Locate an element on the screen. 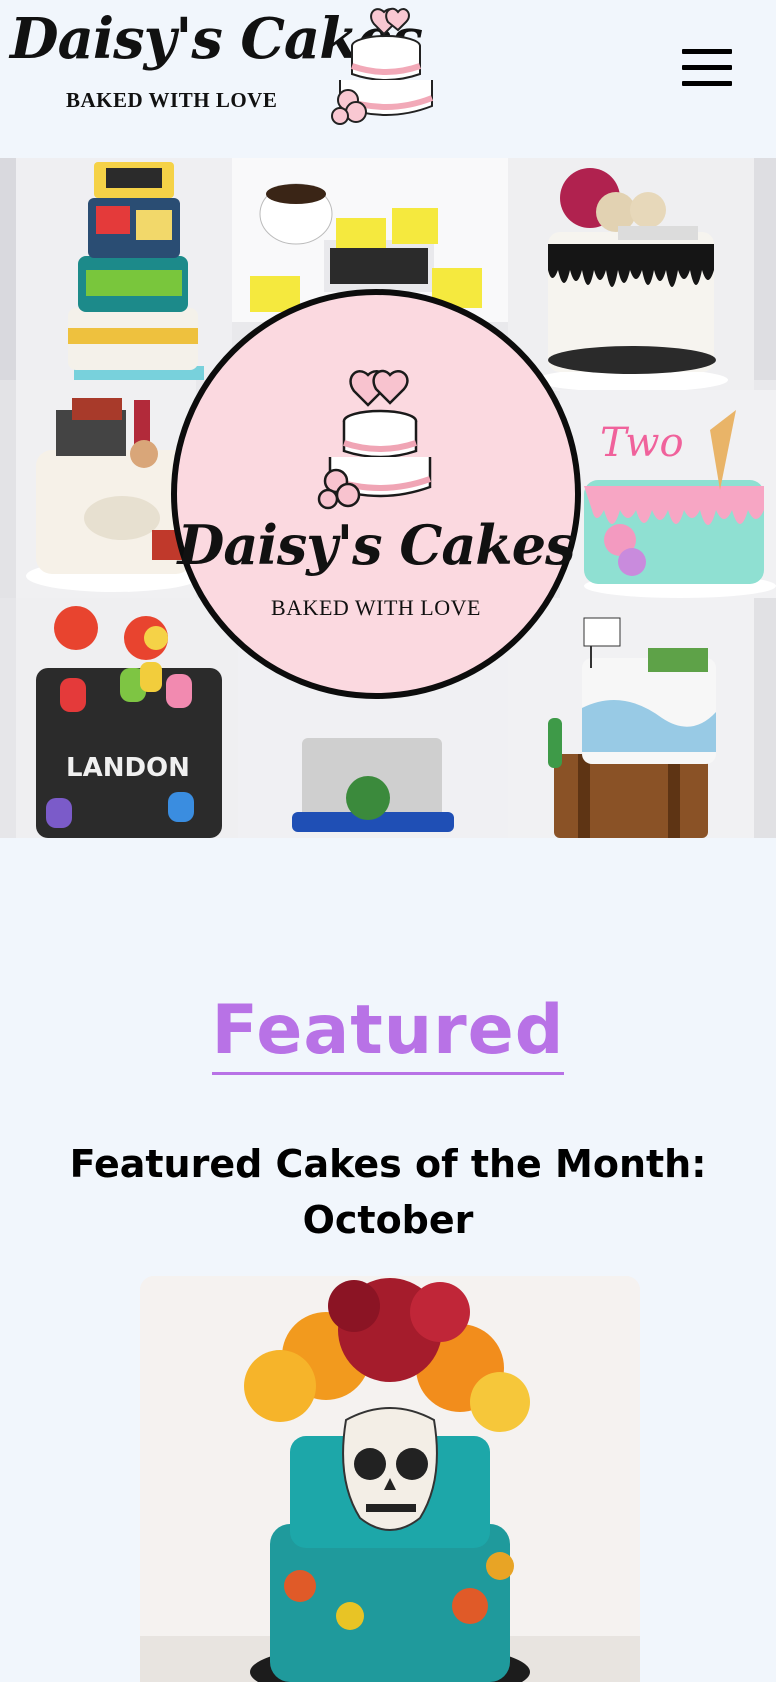 This screenshot has height=1682, width=776. cake-photo-tile: LANDON is located at coordinates (127, 718).